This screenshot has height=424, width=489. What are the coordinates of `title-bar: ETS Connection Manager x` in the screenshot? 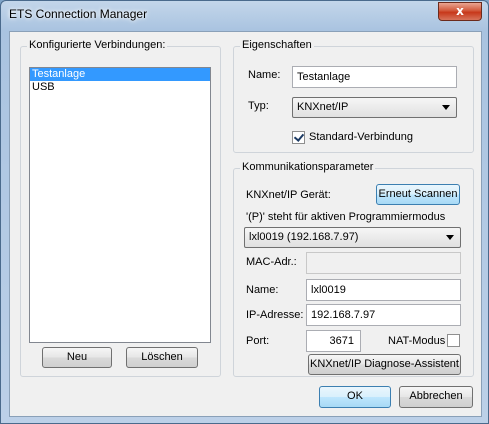 It's located at (244, 15).